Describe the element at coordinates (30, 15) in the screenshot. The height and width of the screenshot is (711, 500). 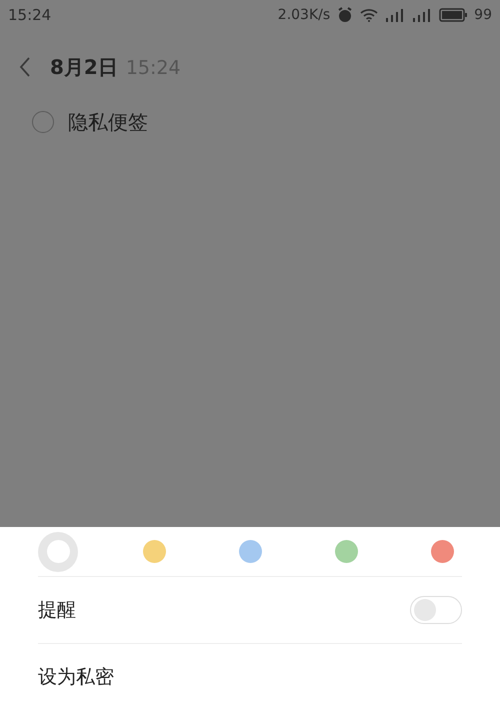
I see `status-time: 15:24` at that location.